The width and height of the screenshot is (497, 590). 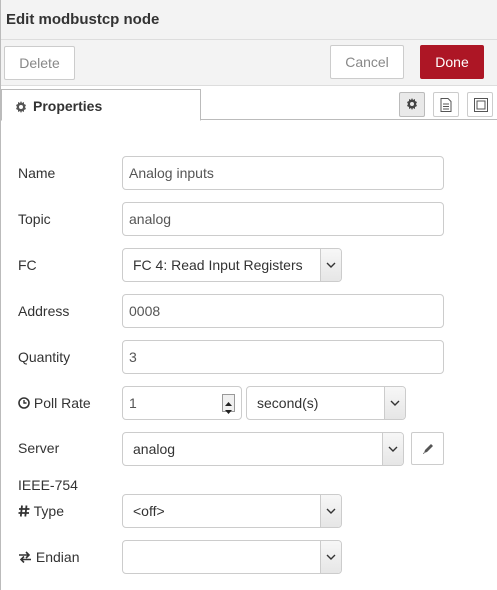 What do you see at coordinates (83, 19) in the screenshot?
I see `tray-title: Edit modbustcp node` at bounding box center [83, 19].